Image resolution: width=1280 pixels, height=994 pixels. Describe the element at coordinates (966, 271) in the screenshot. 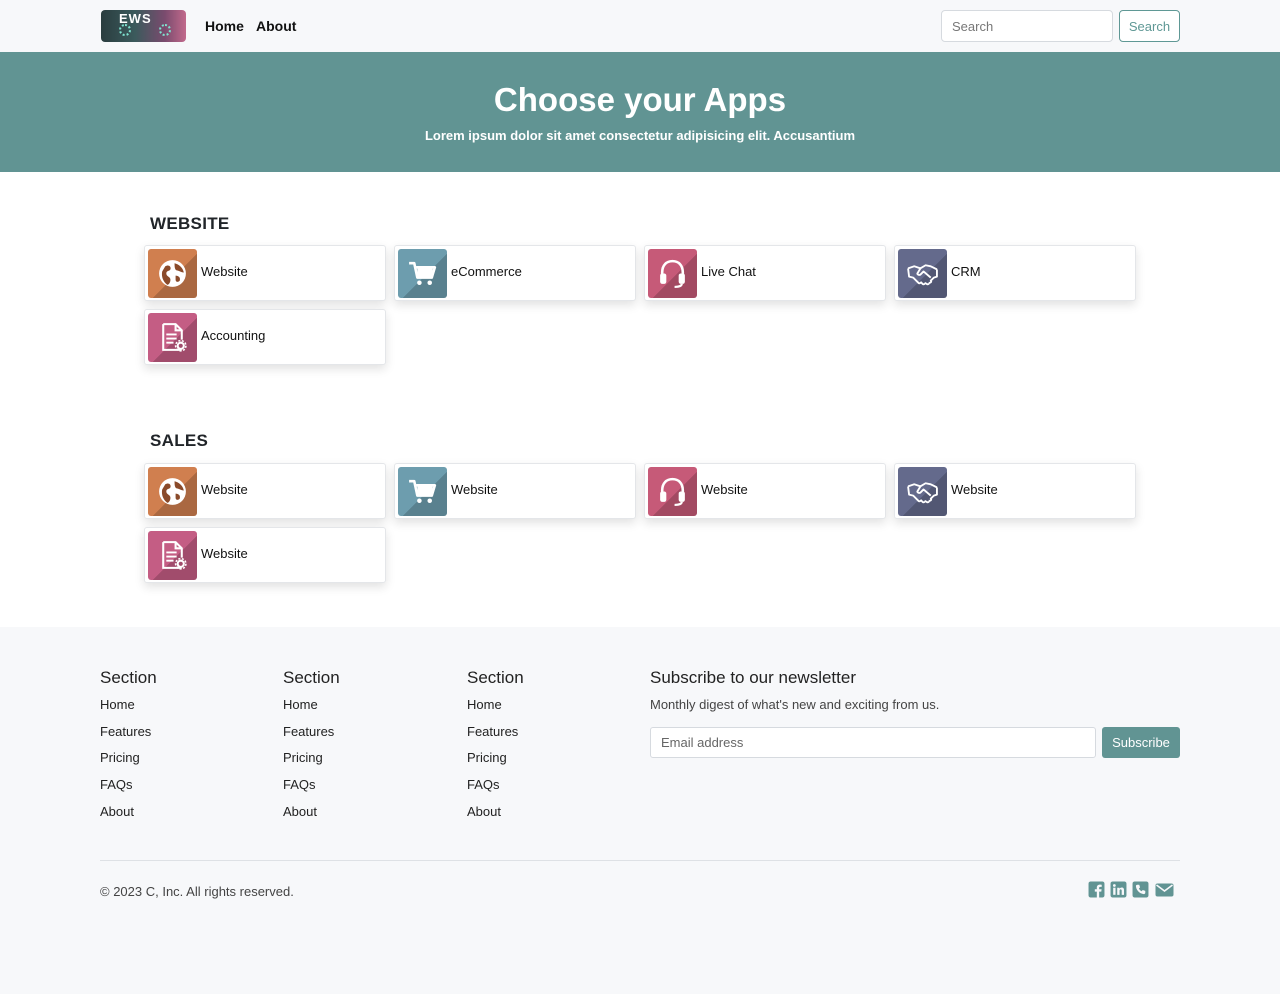

I see `app-card-label: CRM` at that location.